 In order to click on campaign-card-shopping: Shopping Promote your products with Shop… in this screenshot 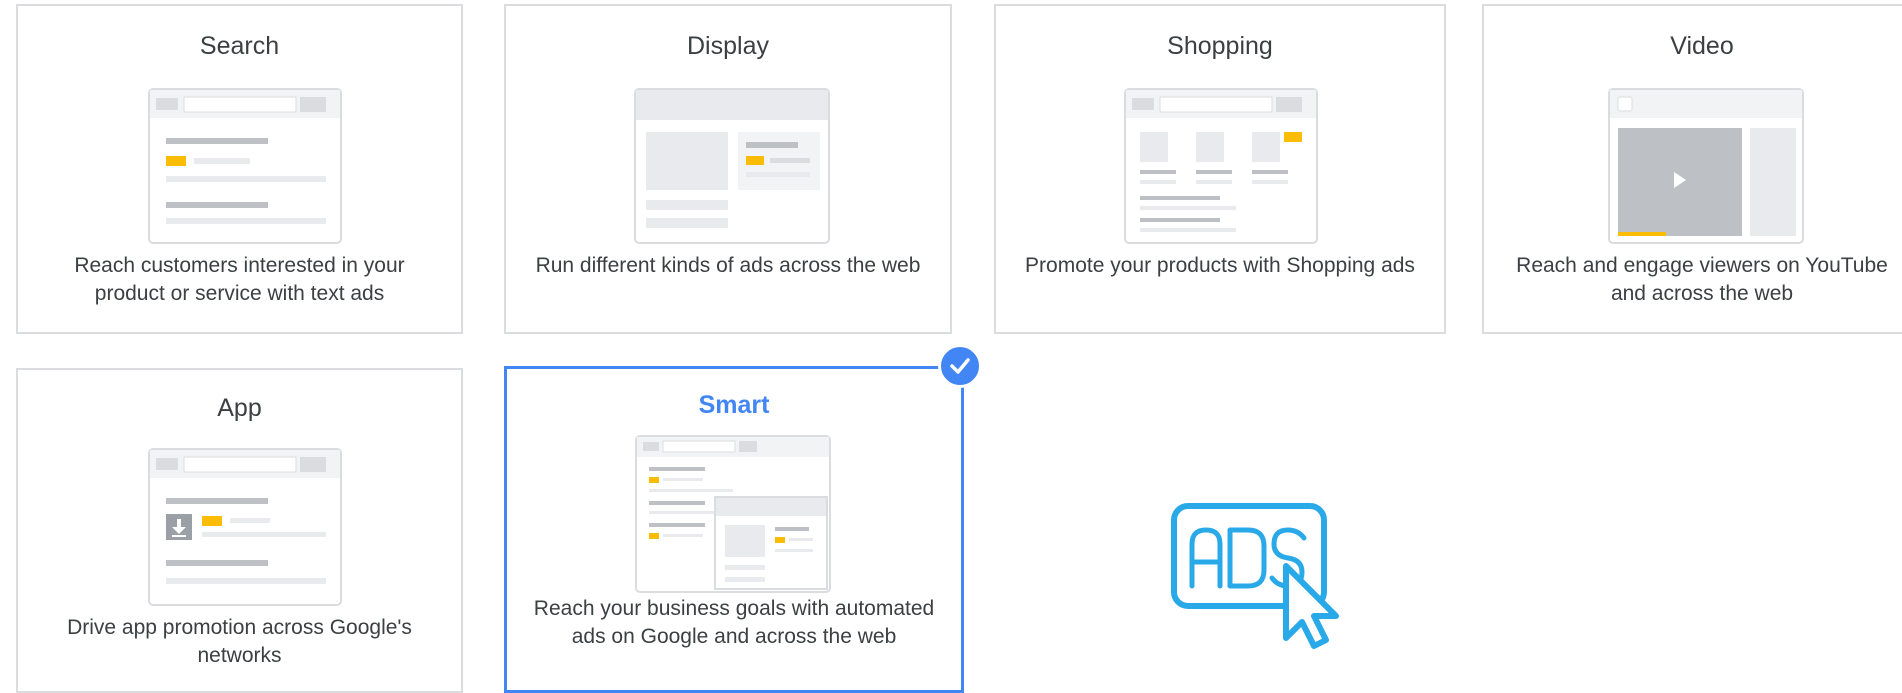, I will do `click(1220, 169)`.